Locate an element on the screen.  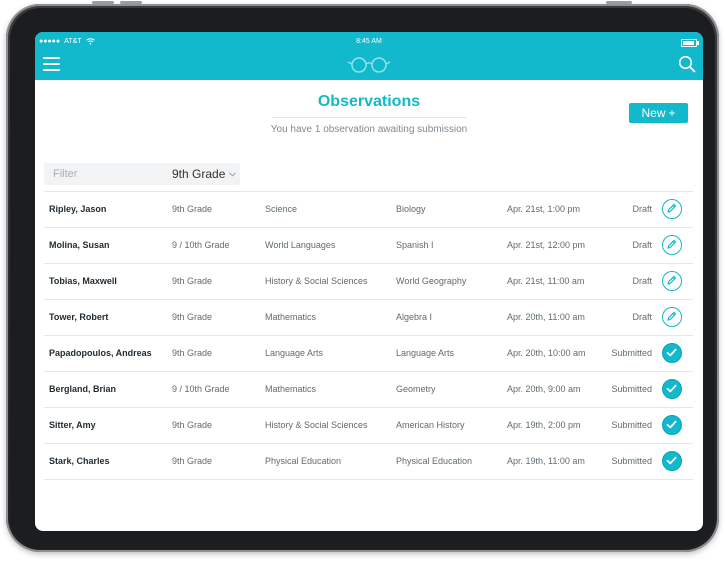
course-cell: World Geography is located at coordinates (431, 281).